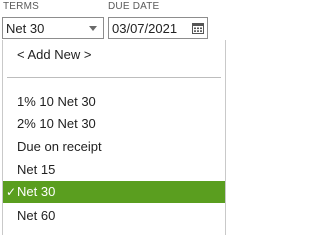 Image resolution: width=320 pixels, height=240 pixels. I want to click on menu-item-add-new: < Add New >, so click(114, 55).